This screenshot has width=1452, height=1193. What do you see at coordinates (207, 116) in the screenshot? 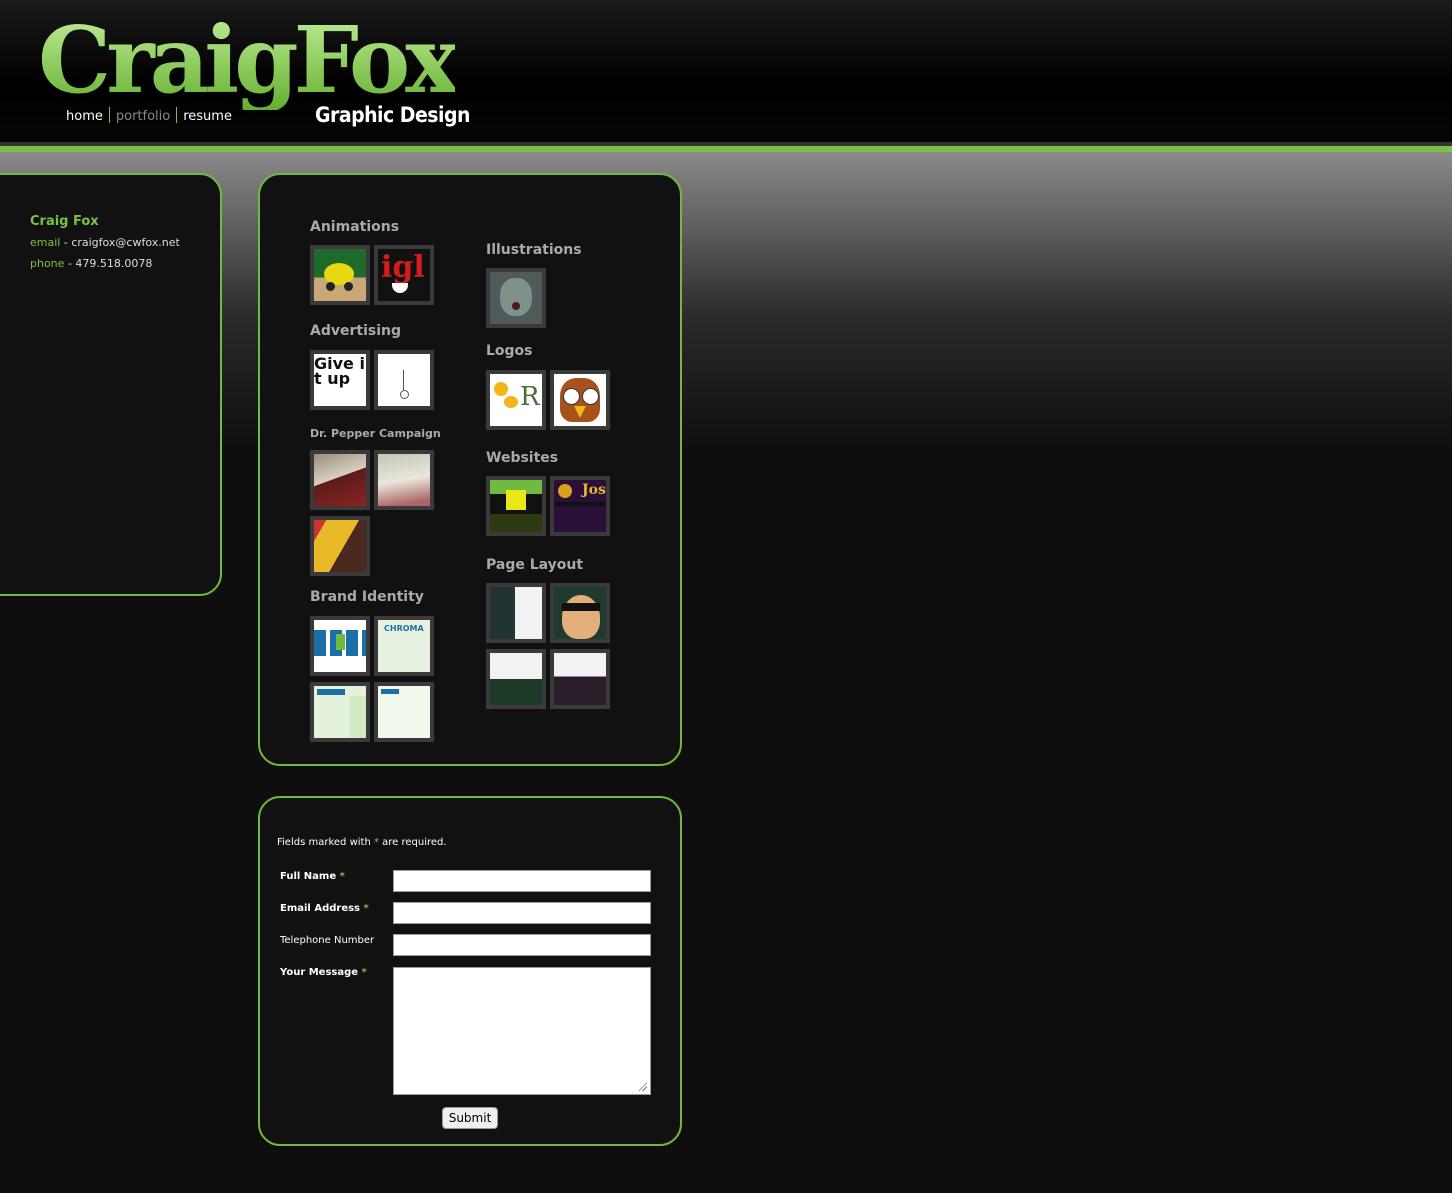
I see `nav-resume: resume` at bounding box center [207, 116].